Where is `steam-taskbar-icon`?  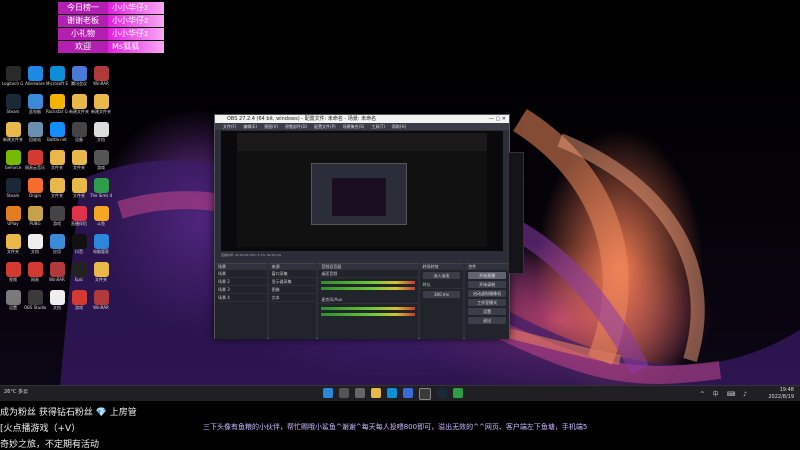
steam-taskbar-icon is located at coordinates (442, 393).